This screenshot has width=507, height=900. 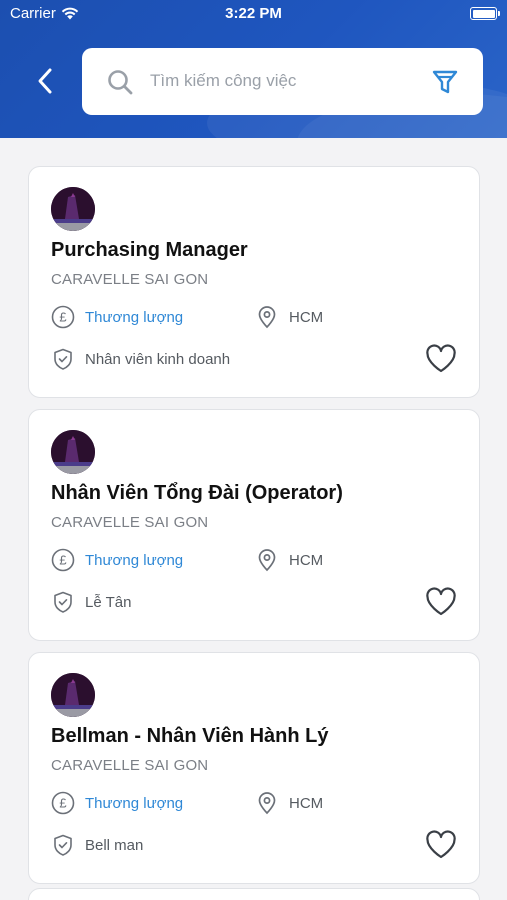 What do you see at coordinates (114, 845) in the screenshot?
I see `category-label: Bell man` at bounding box center [114, 845].